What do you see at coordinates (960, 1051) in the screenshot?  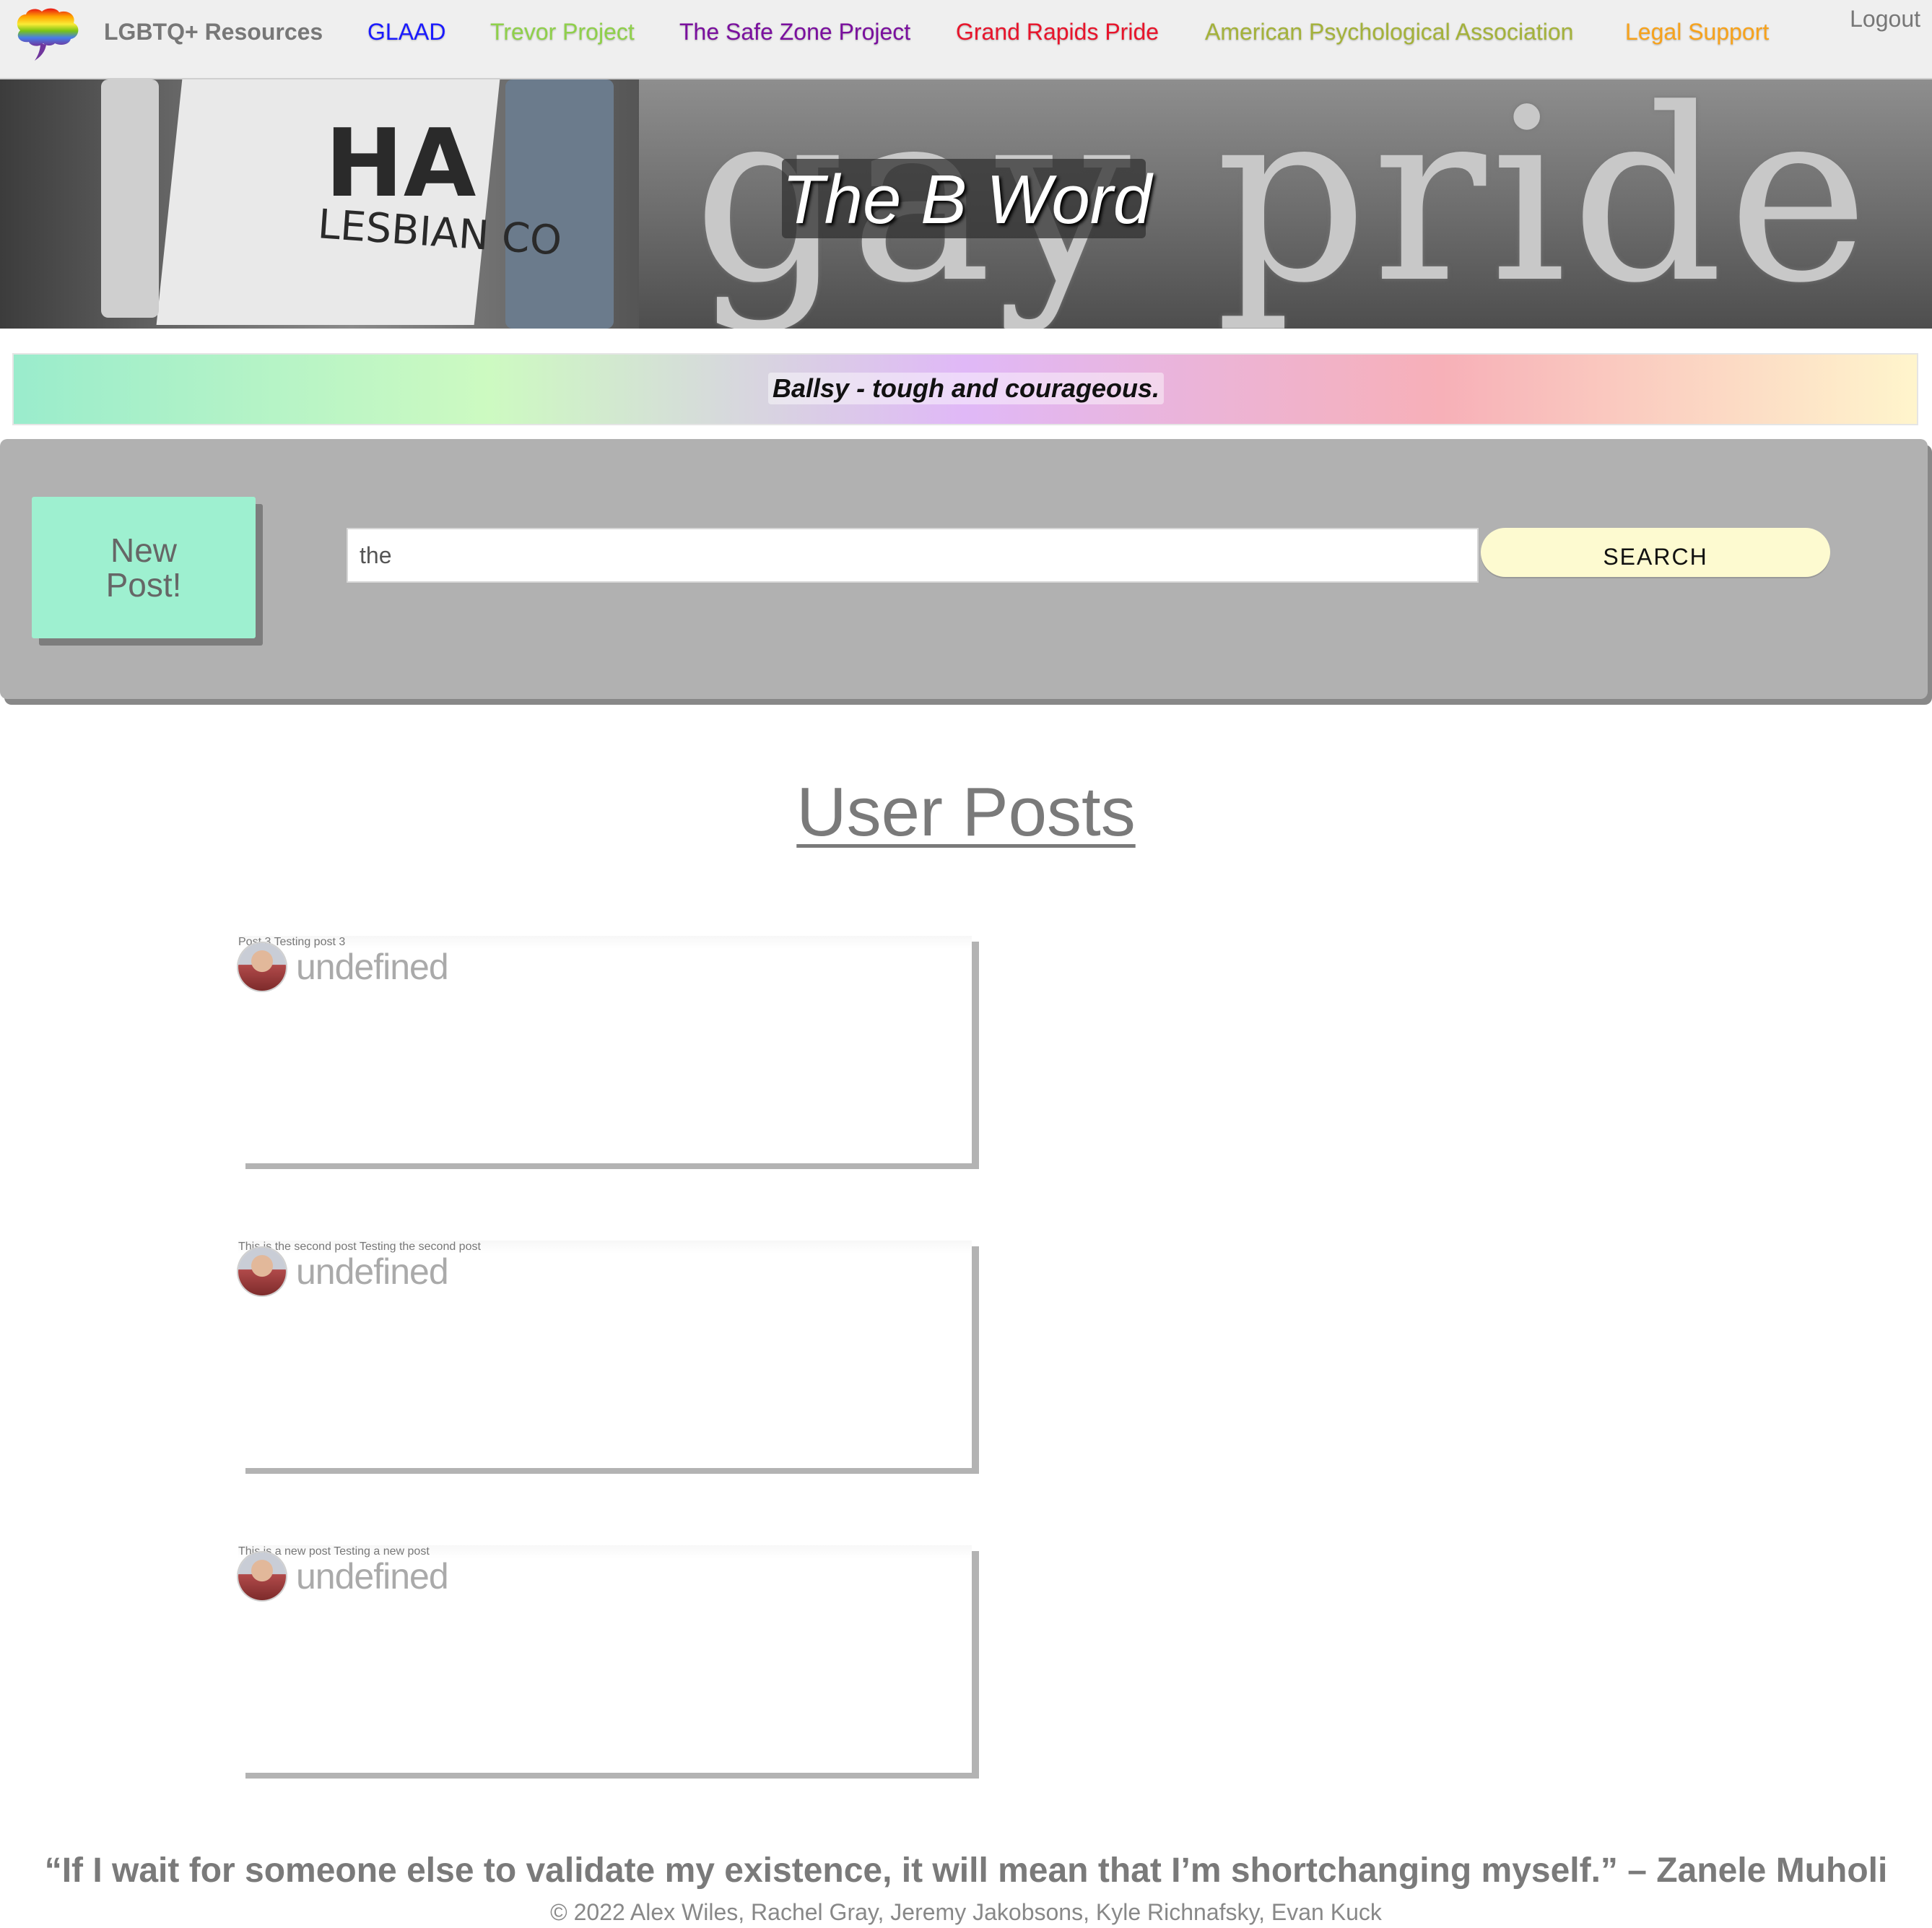 I see `post-content: undefined Post 3 Testing post 3` at bounding box center [960, 1051].